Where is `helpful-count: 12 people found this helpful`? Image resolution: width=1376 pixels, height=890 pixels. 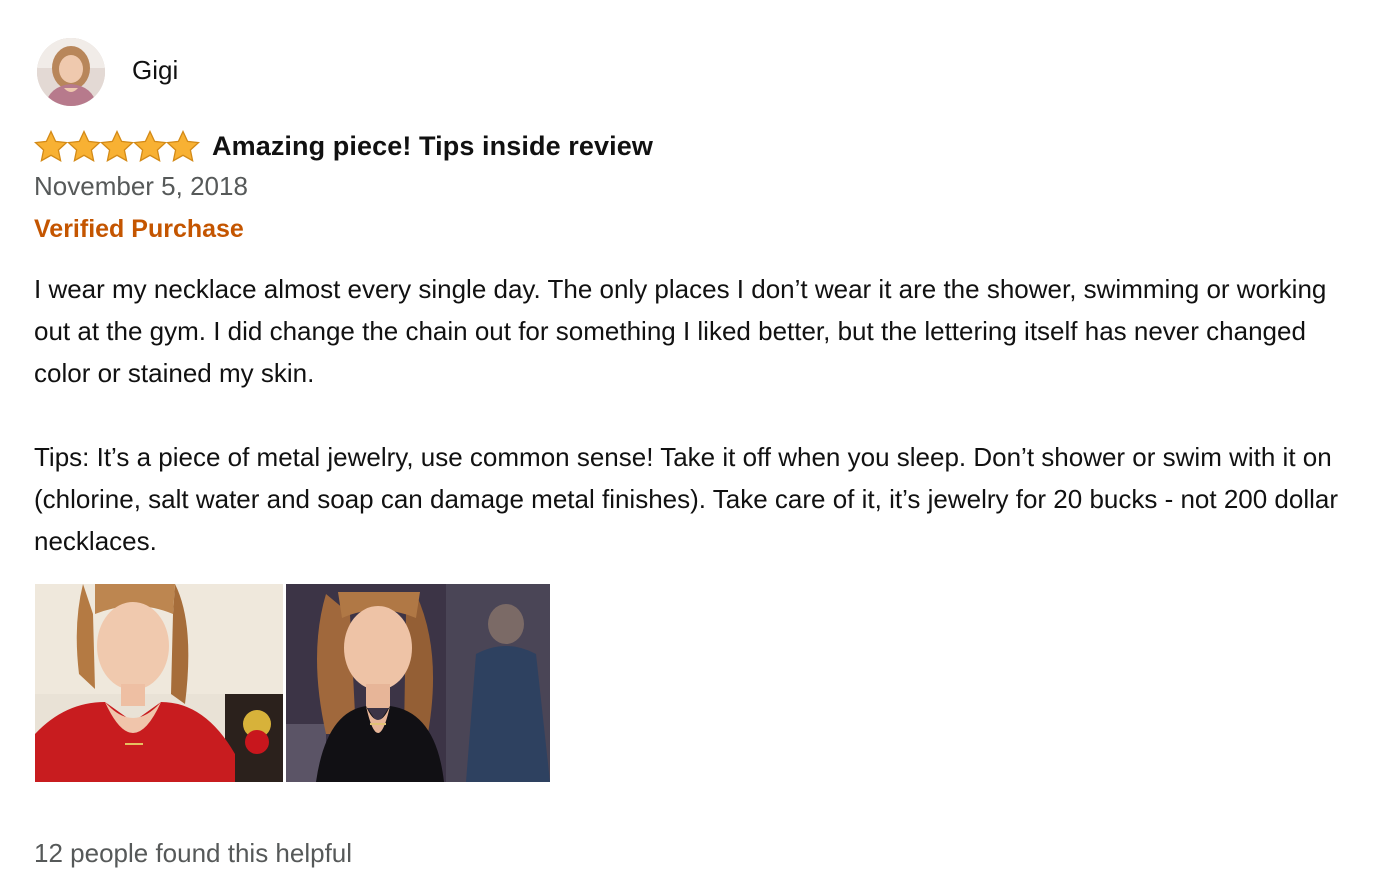
helpful-count: 12 people found this helpful is located at coordinates (193, 853).